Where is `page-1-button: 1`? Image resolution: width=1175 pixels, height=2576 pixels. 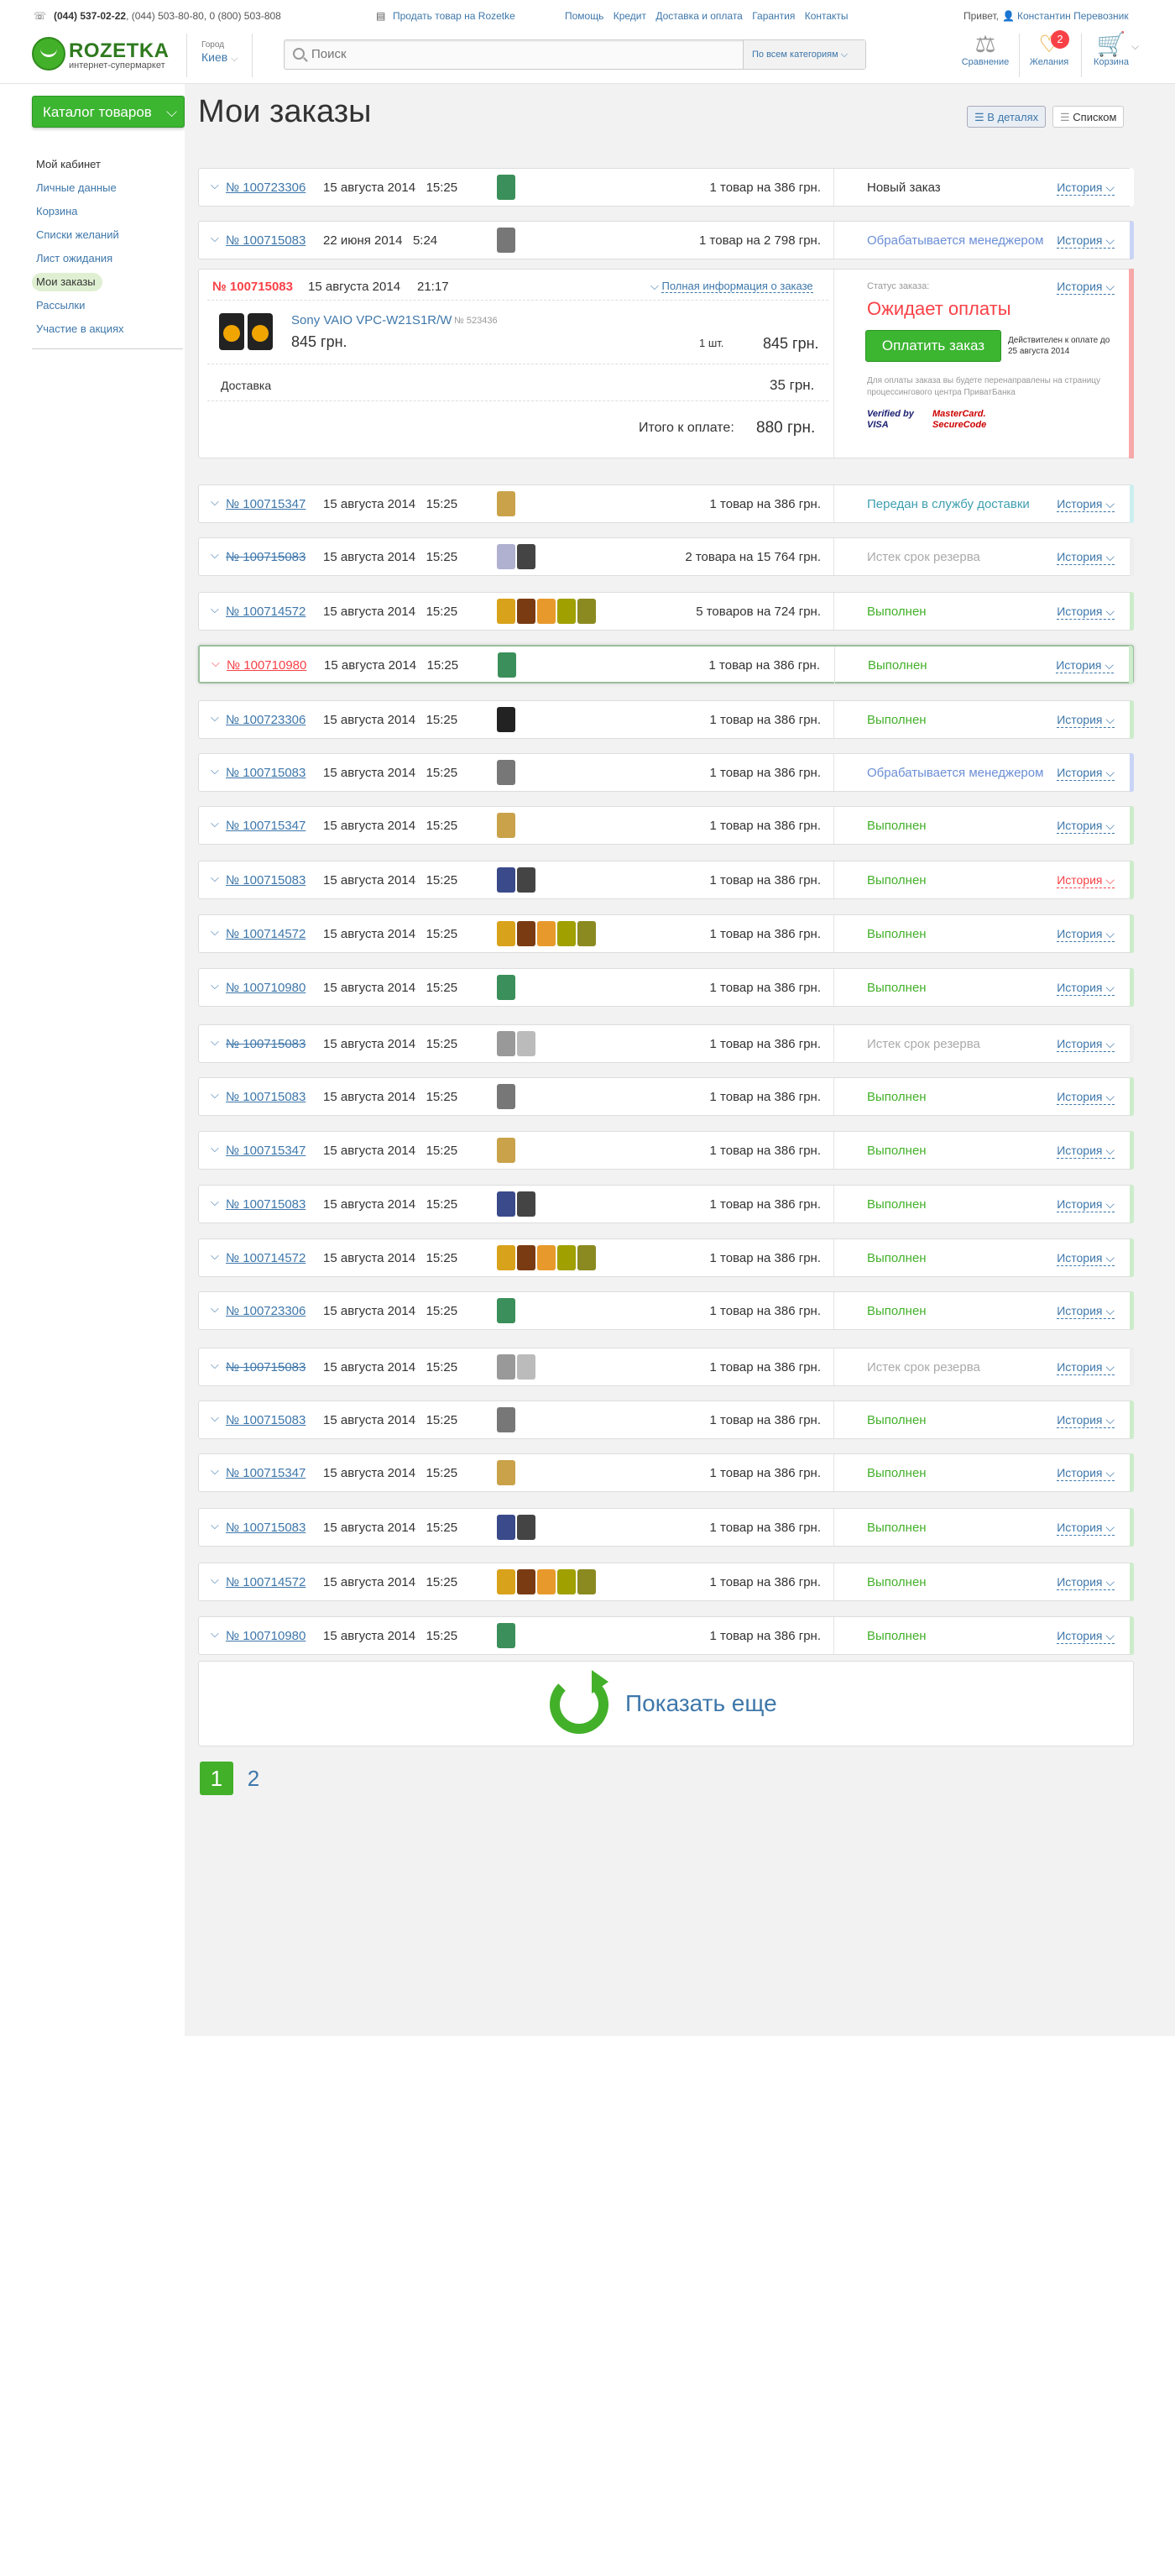
page-1-button: 1 is located at coordinates (216, 1779).